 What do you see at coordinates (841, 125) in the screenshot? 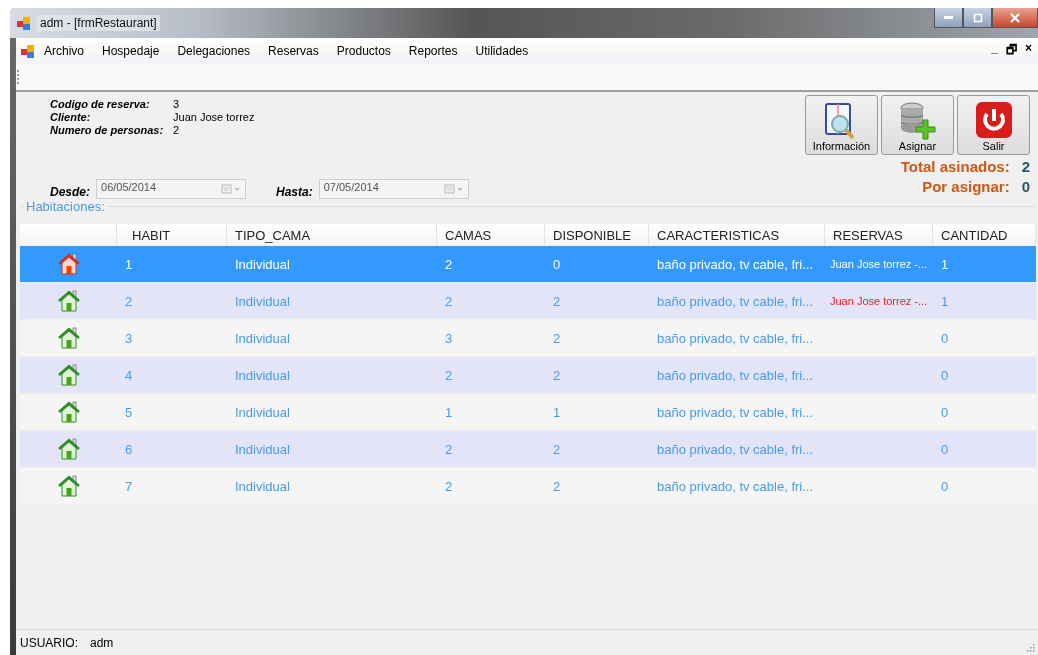
I see `info-button: Información` at bounding box center [841, 125].